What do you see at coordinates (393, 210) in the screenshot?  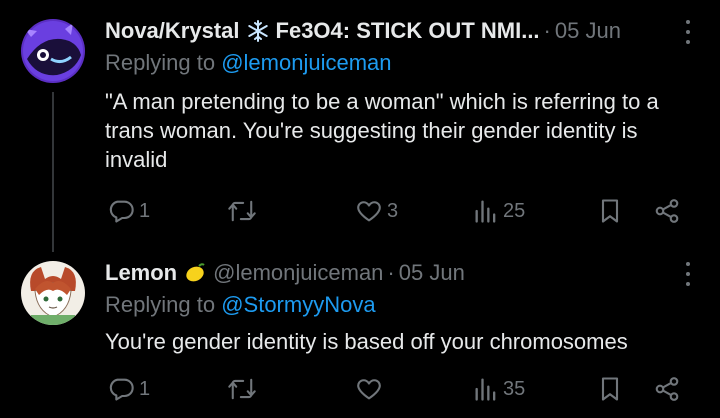 I see `like-count: 3` at bounding box center [393, 210].